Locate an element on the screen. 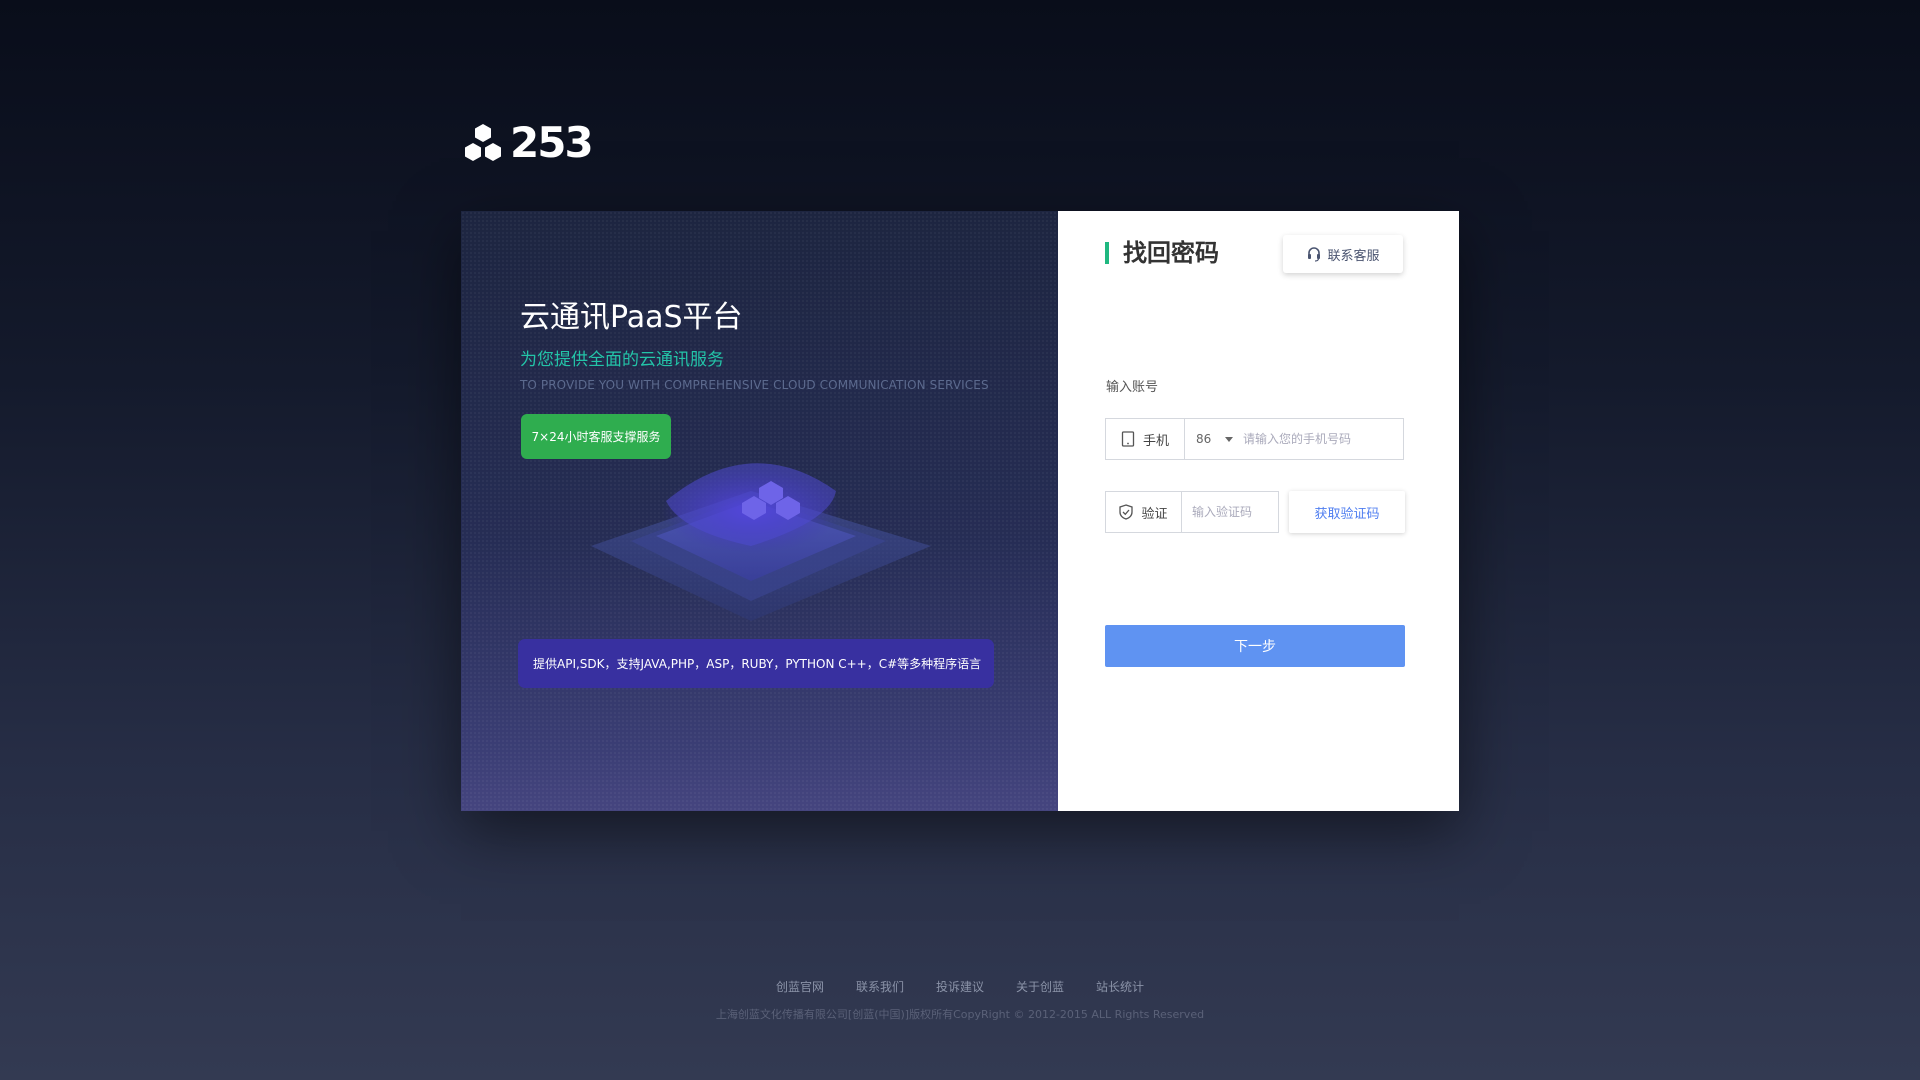 Image resolution: width=1920 pixels, height=1080 pixels. phone-input is located at coordinates (1316, 439).